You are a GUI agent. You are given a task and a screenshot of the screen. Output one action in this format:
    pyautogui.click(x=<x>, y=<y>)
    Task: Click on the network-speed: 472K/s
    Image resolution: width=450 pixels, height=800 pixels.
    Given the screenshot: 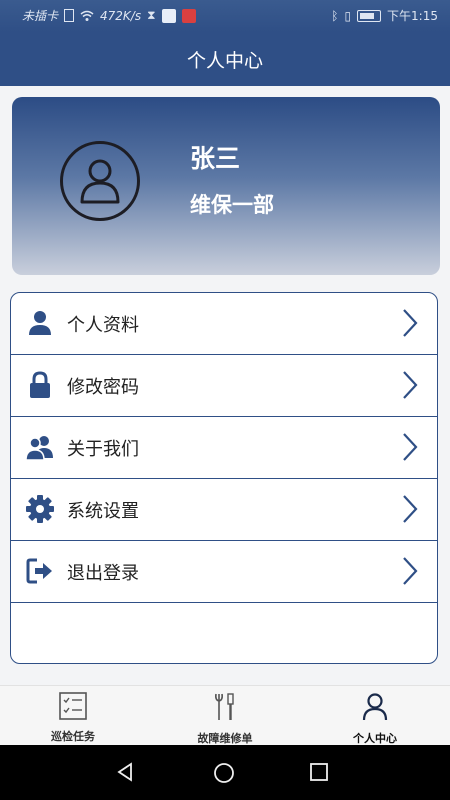 What is the action you would take?
    pyautogui.click(x=121, y=15)
    